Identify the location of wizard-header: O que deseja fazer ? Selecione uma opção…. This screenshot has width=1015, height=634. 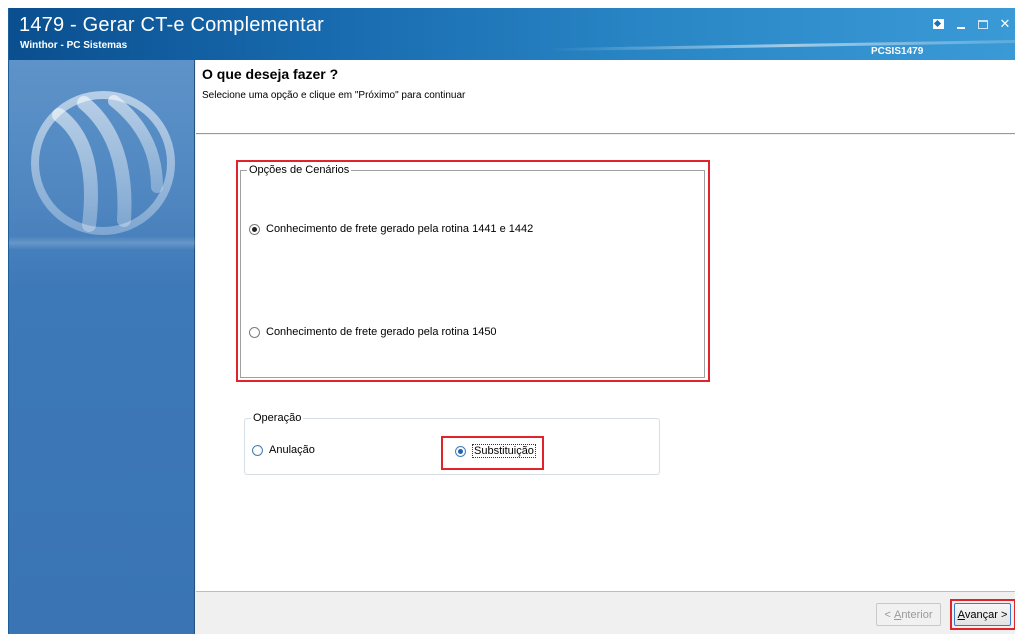
(605, 97).